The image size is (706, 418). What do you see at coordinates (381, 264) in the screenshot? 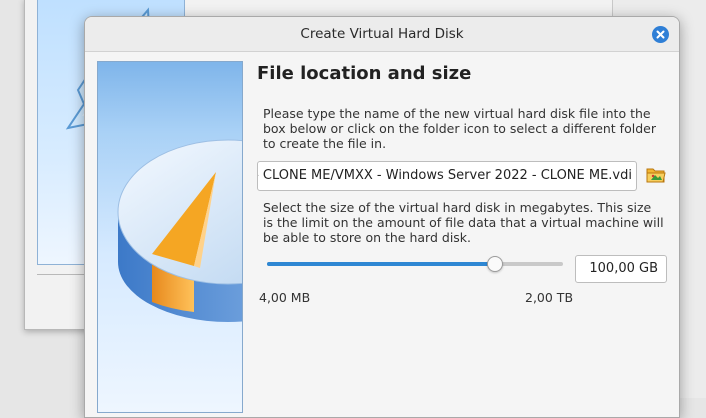
I see `slider-fill` at bounding box center [381, 264].